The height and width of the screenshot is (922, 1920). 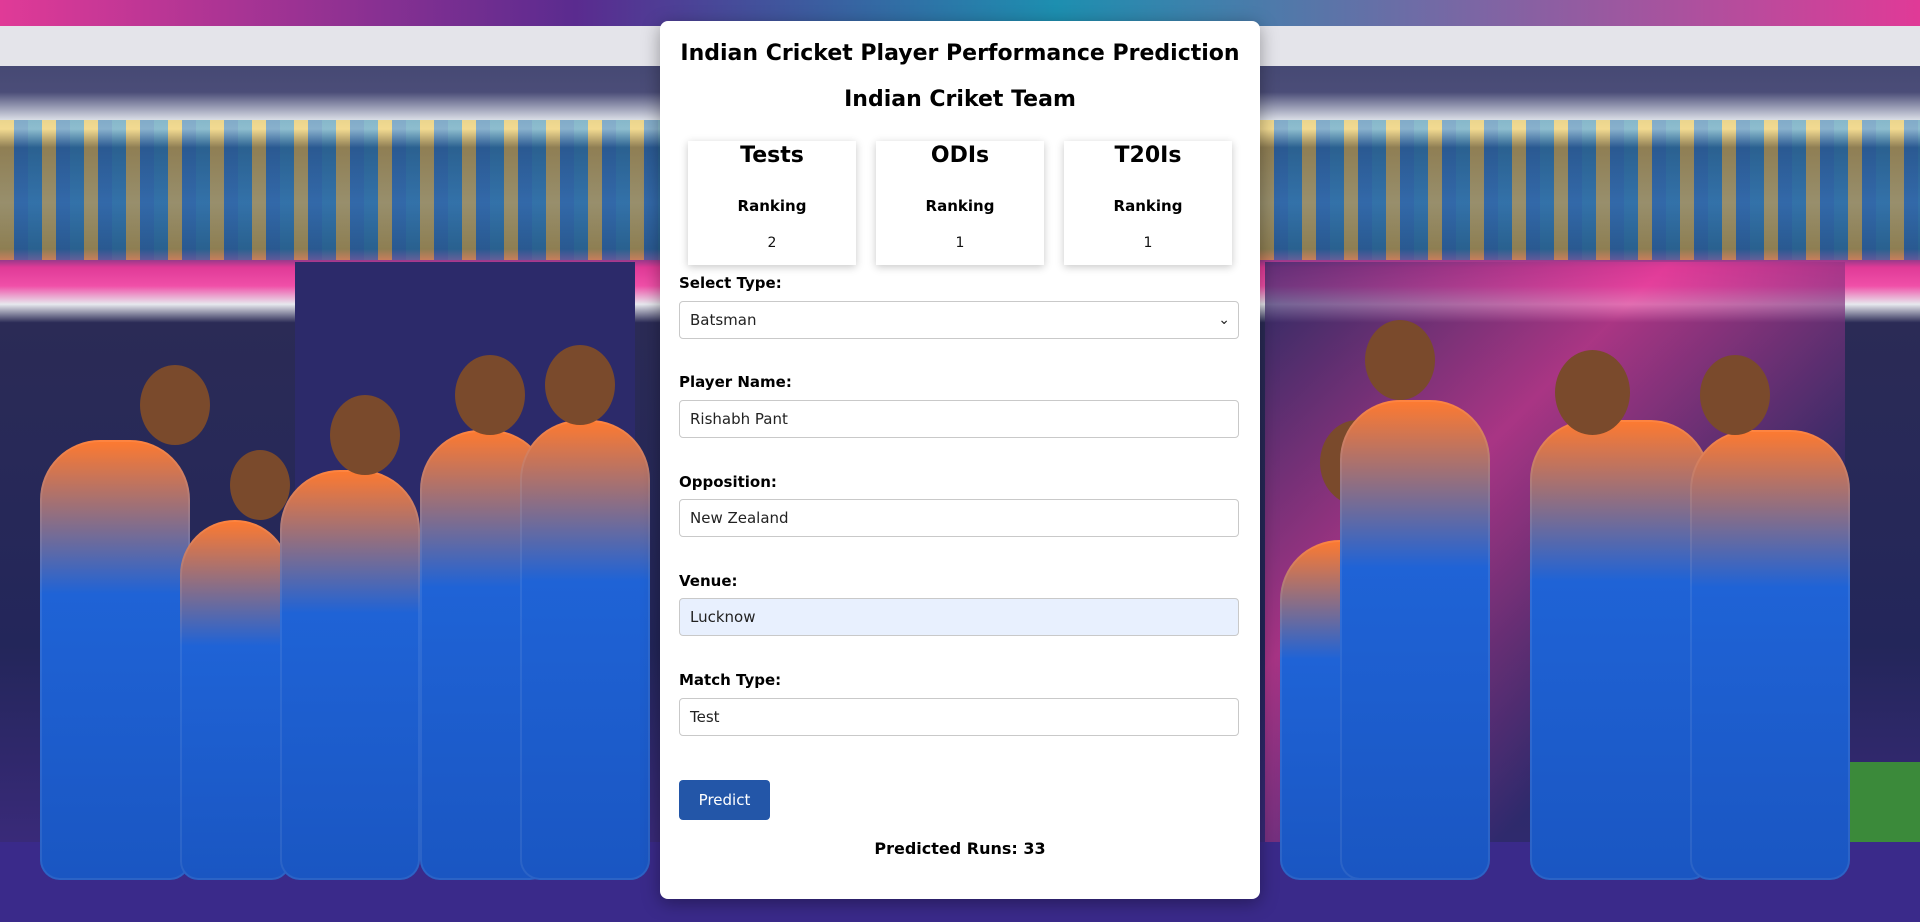 What do you see at coordinates (724, 800) in the screenshot?
I see `predict-button: Predict` at bounding box center [724, 800].